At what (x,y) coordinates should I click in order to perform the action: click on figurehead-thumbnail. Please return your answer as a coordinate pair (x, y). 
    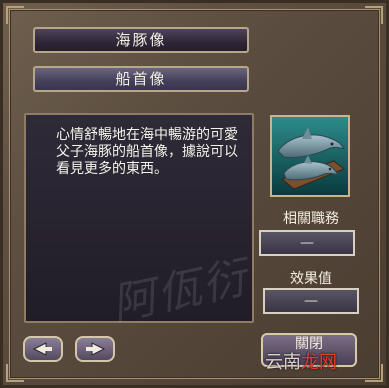
    Looking at the image, I should click on (310, 156).